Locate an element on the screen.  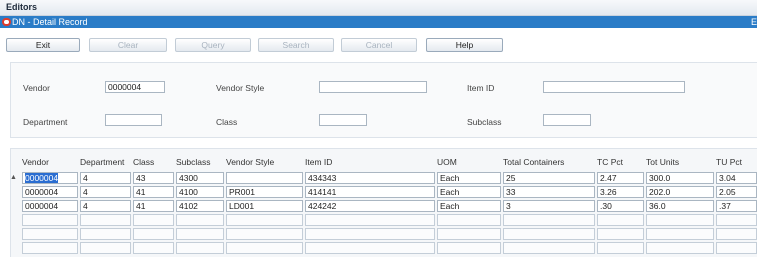
search-button: Search is located at coordinates (296, 45).